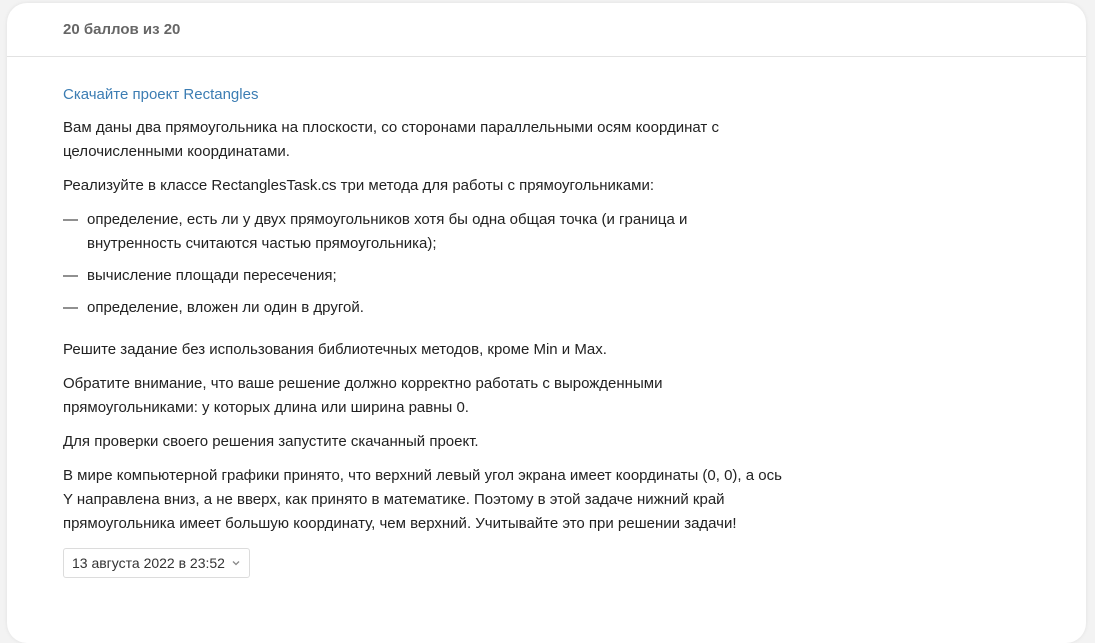 Image resolution: width=1095 pixels, height=643 pixels. I want to click on list-item-text: определение, вложен ли один в другой., so click(225, 307).